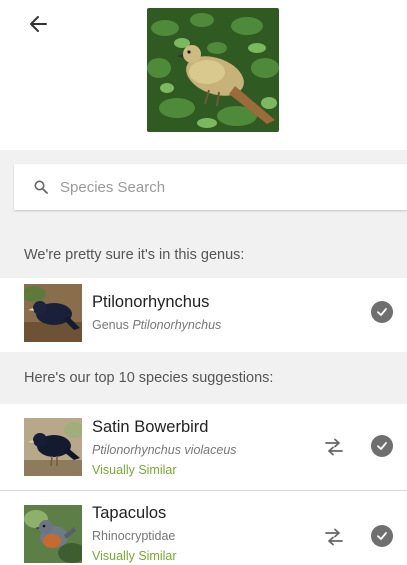  I want to click on observation-photo, so click(213, 70).